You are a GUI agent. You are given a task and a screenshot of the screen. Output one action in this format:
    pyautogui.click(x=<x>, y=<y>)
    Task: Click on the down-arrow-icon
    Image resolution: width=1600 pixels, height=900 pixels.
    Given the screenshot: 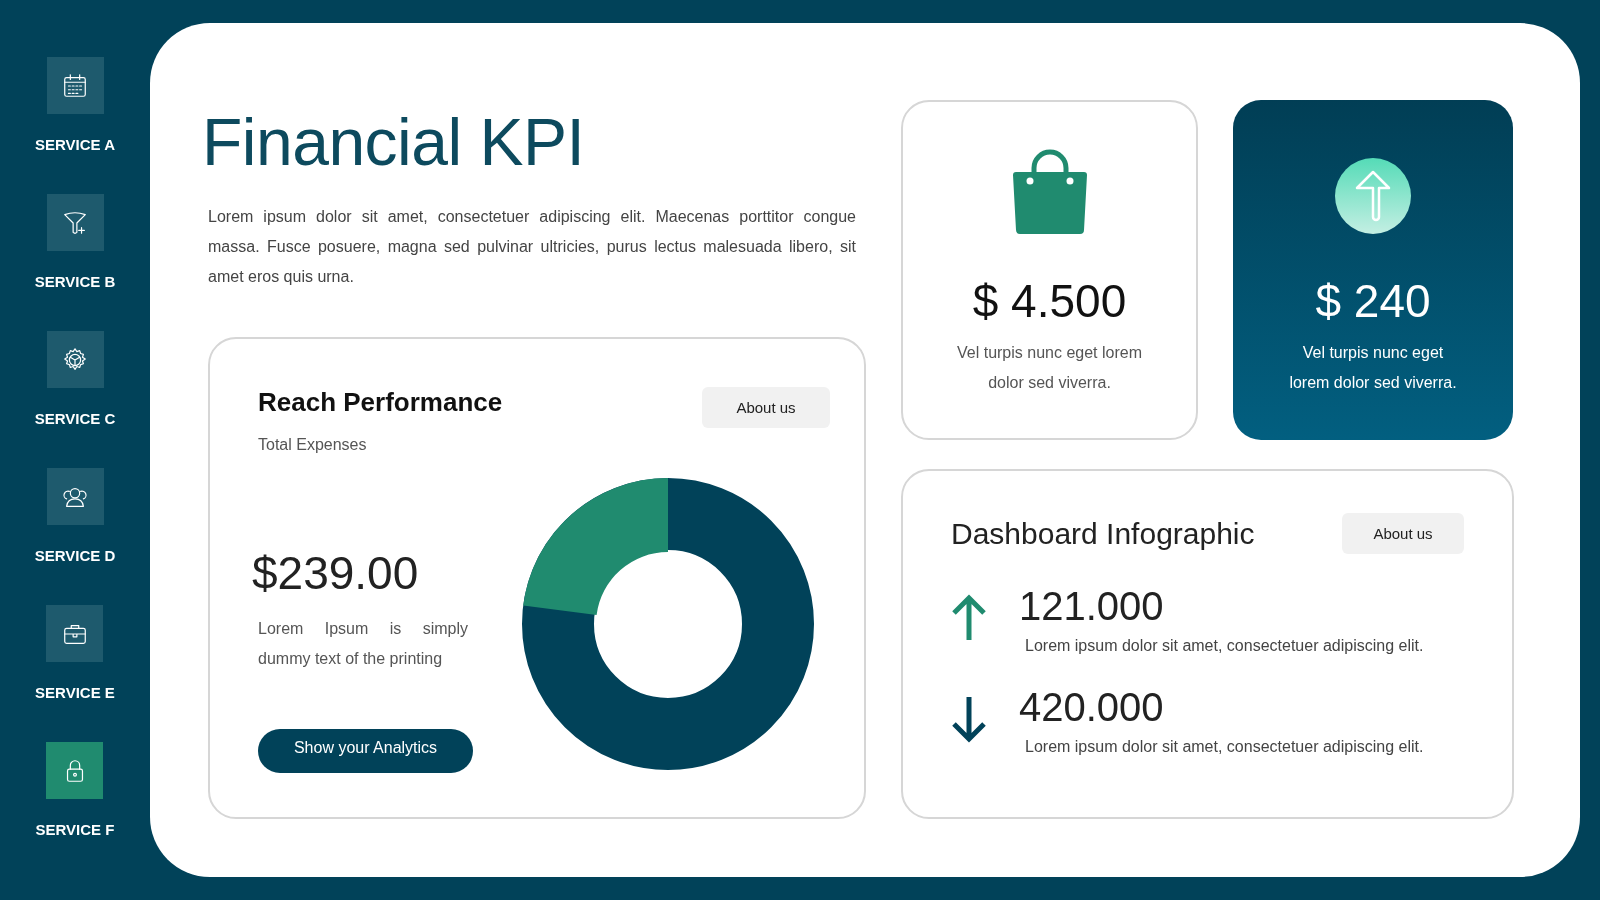 What is the action you would take?
    pyautogui.click(x=969, y=719)
    